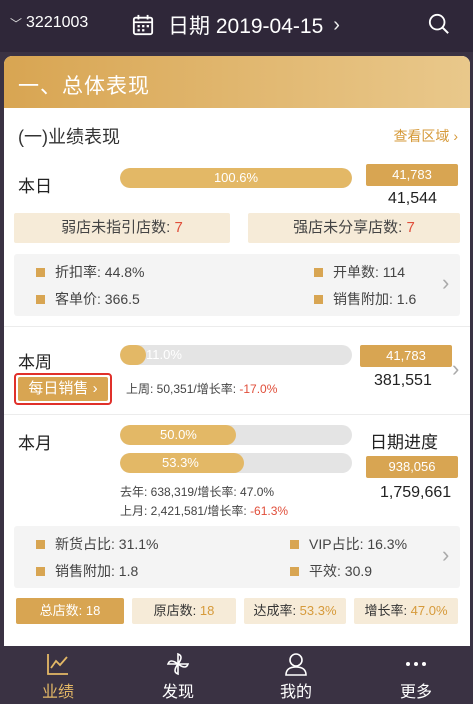 The width and height of the screenshot is (473, 704). Describe the element at coordinates (421, 136) in the screenshot. I see `view-region-label: 查看区域` at that location.